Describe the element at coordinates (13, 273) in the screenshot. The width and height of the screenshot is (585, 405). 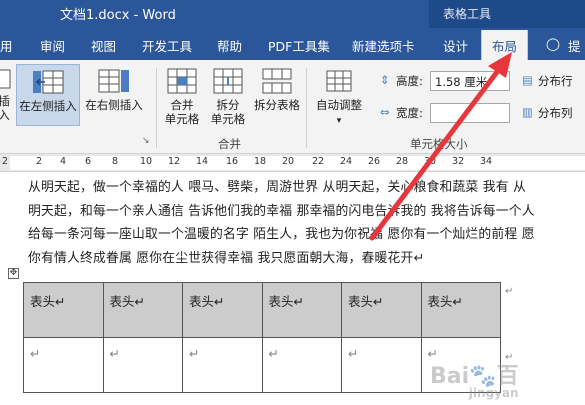
I see `table-move-handle-icon: ✥` at that location.